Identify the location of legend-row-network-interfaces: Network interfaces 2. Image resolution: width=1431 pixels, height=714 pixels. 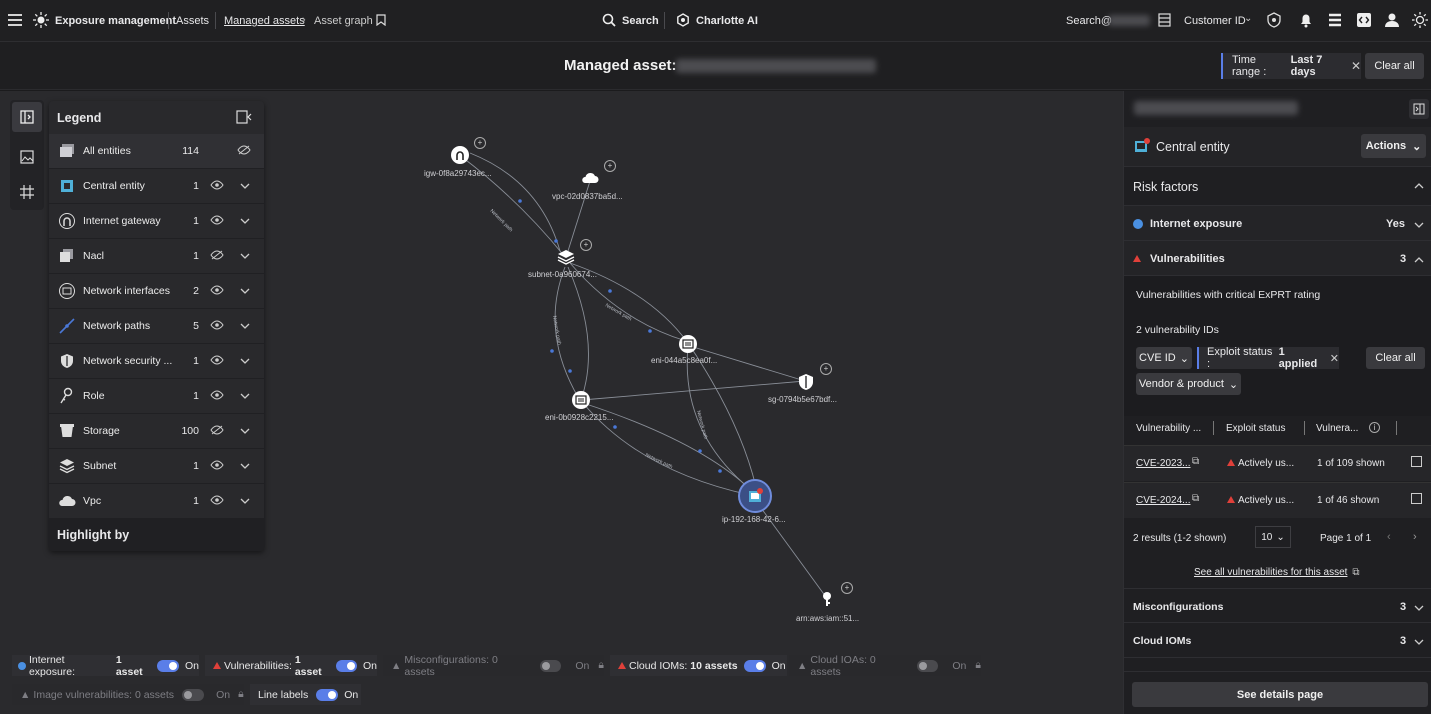
(156, 291).